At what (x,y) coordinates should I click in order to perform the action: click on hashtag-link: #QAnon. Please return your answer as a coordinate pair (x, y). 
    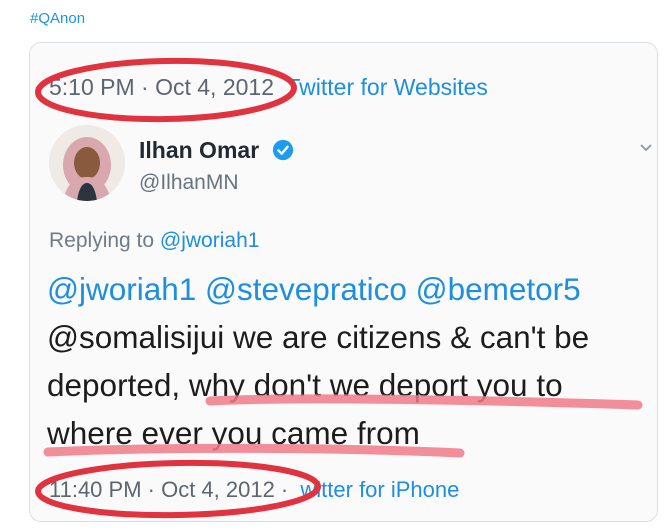
    Looking at the image, I should click on (57, 18).